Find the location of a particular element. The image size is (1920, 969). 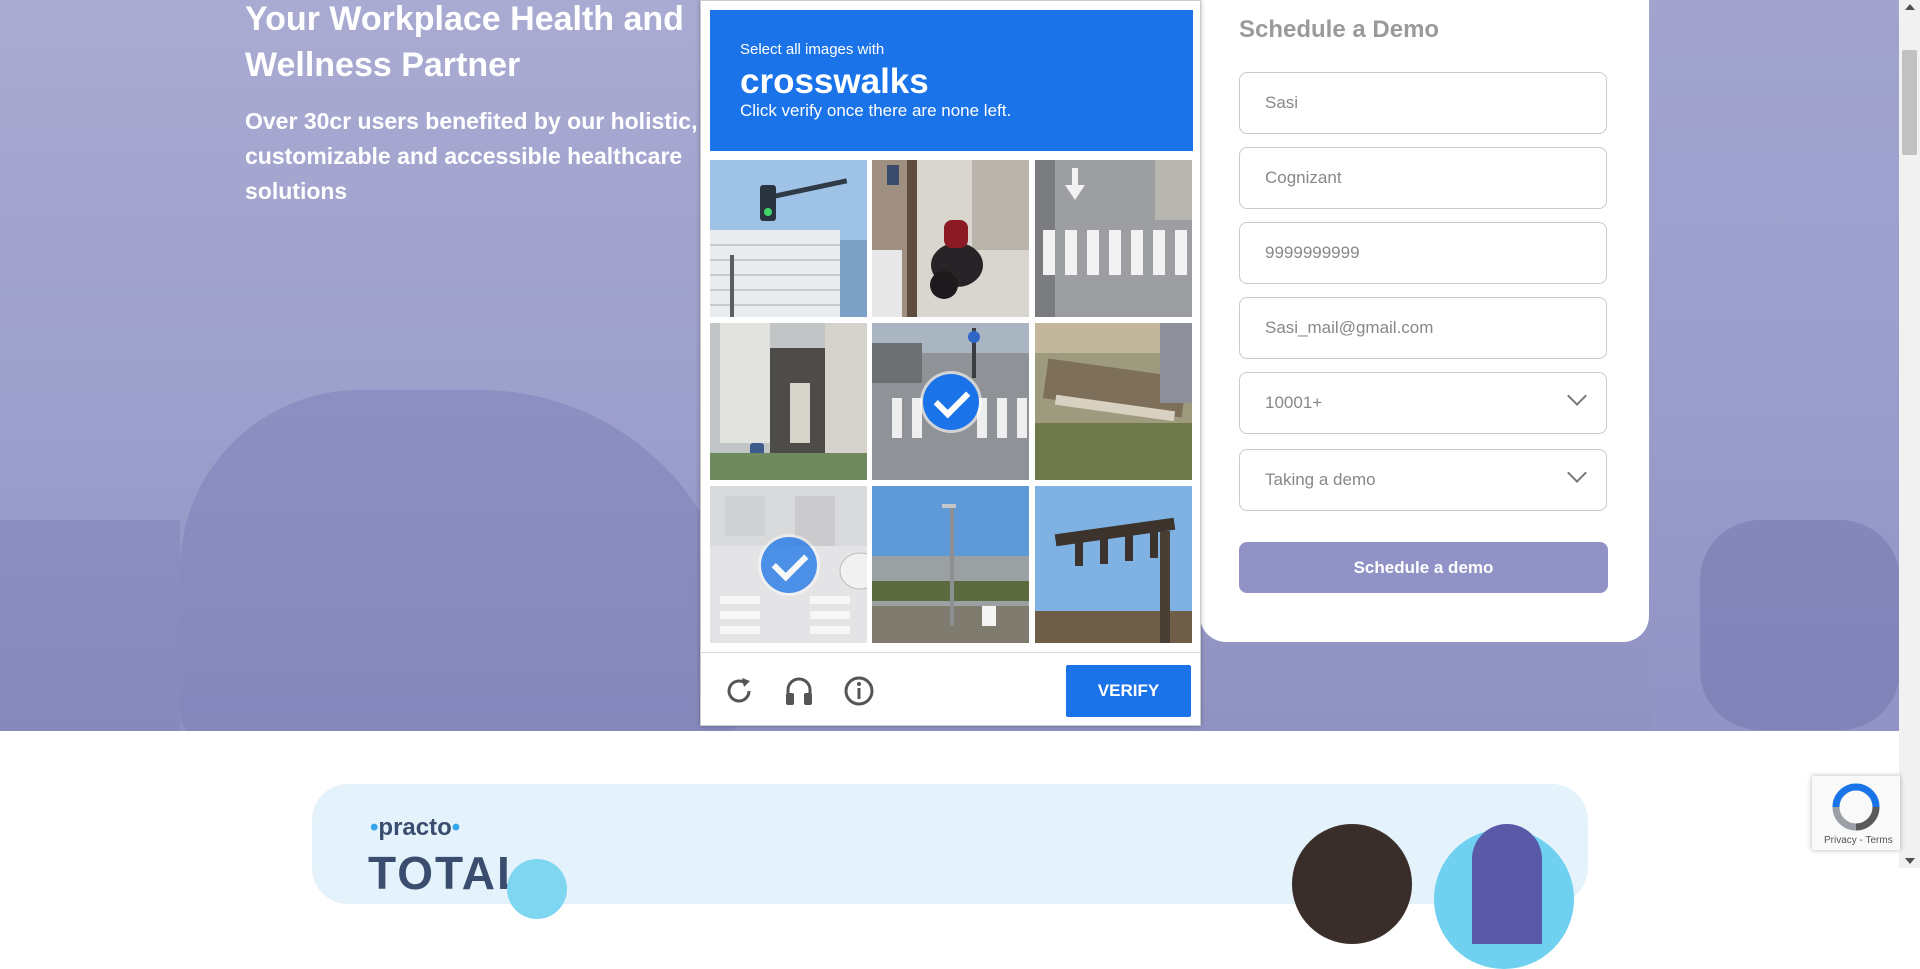

background-pillow-shape is located at coordinates (90, 625).